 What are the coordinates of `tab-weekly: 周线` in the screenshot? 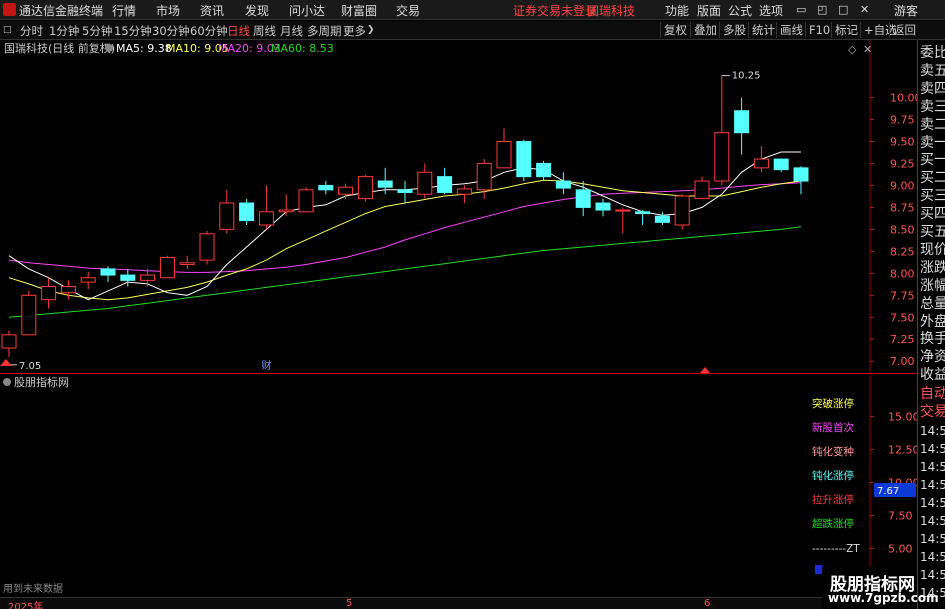 It's located at (264, 31).